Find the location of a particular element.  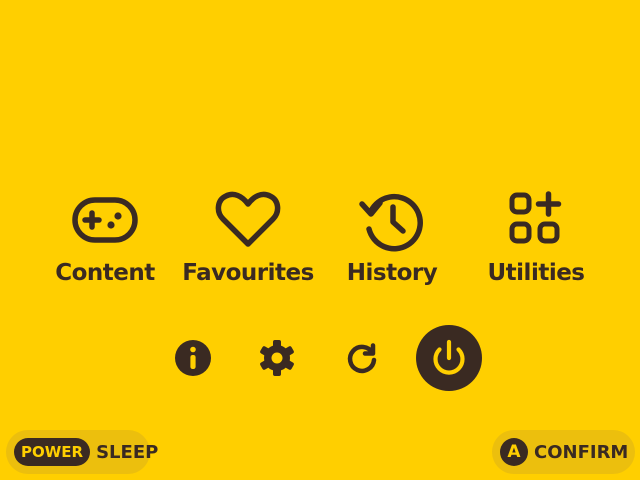

apps-grid-icon is located at coordinates (535, 217).